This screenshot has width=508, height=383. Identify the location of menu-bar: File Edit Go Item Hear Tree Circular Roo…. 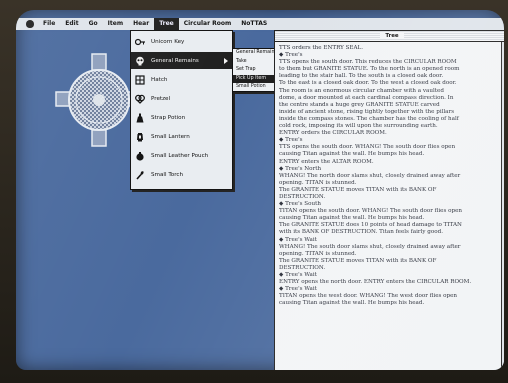
(260, 24).